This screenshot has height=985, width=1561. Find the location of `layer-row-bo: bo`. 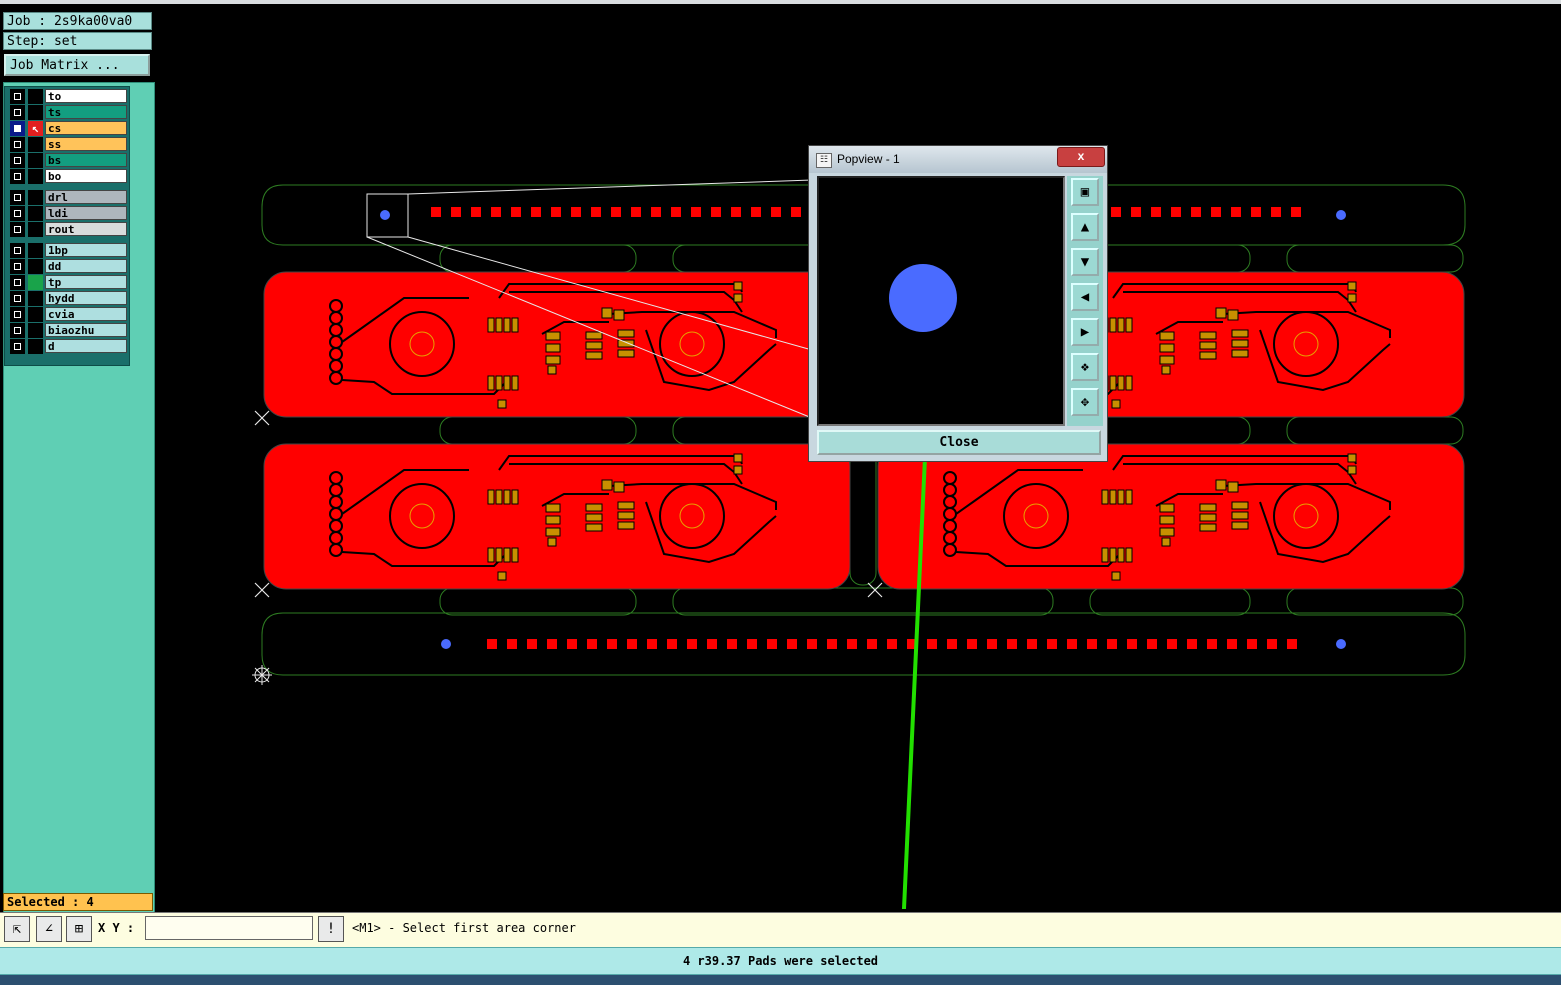

layer-row-bo: bo is located at coordinates (69, 176).